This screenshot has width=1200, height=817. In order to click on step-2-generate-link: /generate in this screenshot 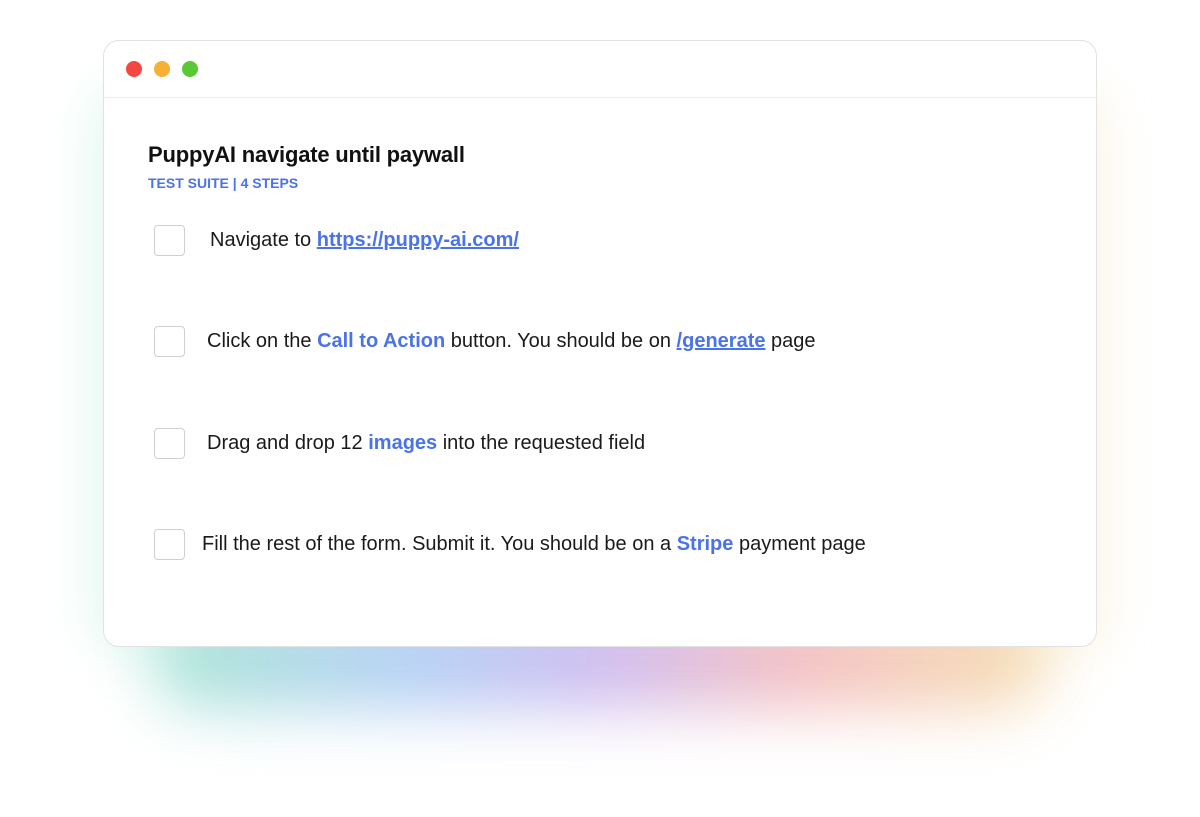, I will do `click(721, 341)`.